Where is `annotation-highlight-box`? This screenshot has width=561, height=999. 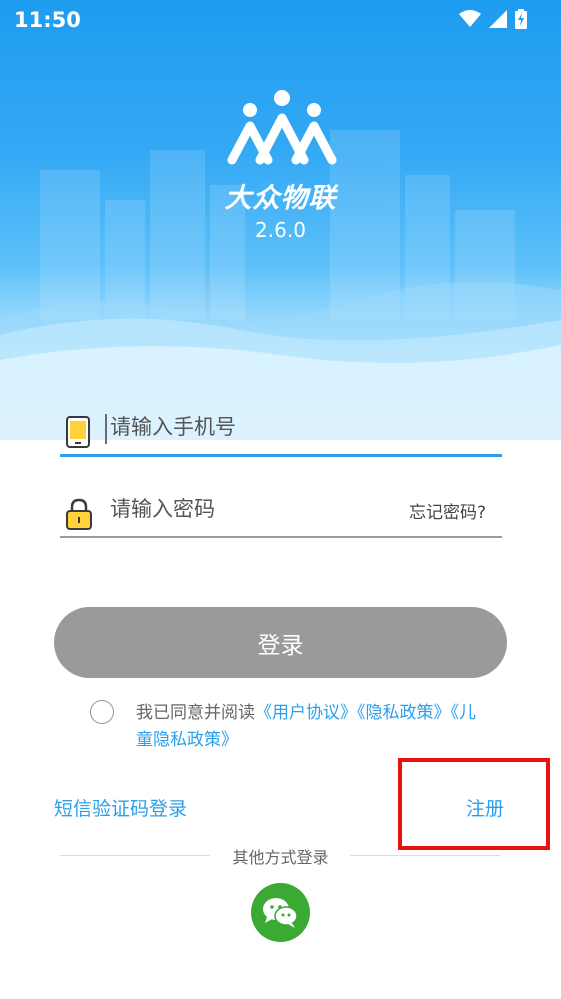 annotation-highlight-box is located at coordinates (474, 804).